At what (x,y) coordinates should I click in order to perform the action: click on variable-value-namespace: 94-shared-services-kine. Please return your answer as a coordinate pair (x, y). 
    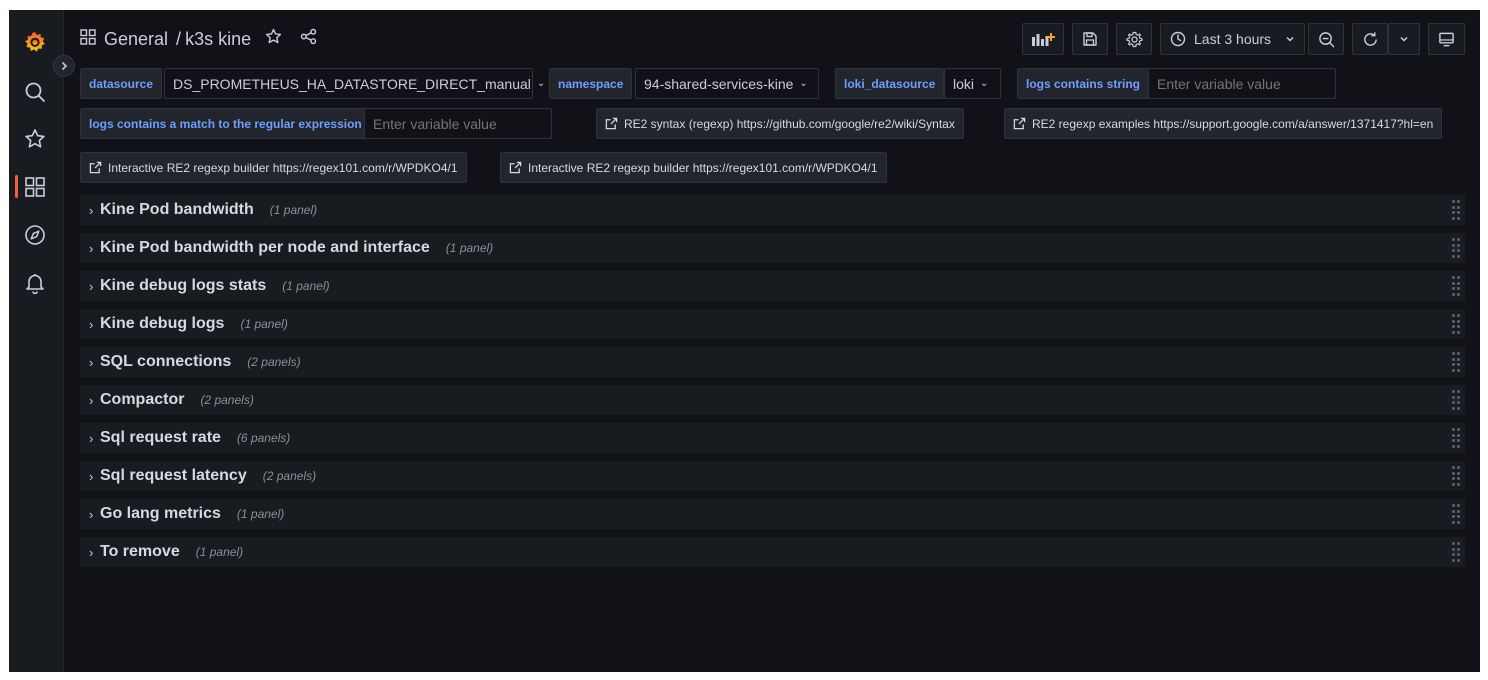
    Looking at the image, I should click on (719, 83).